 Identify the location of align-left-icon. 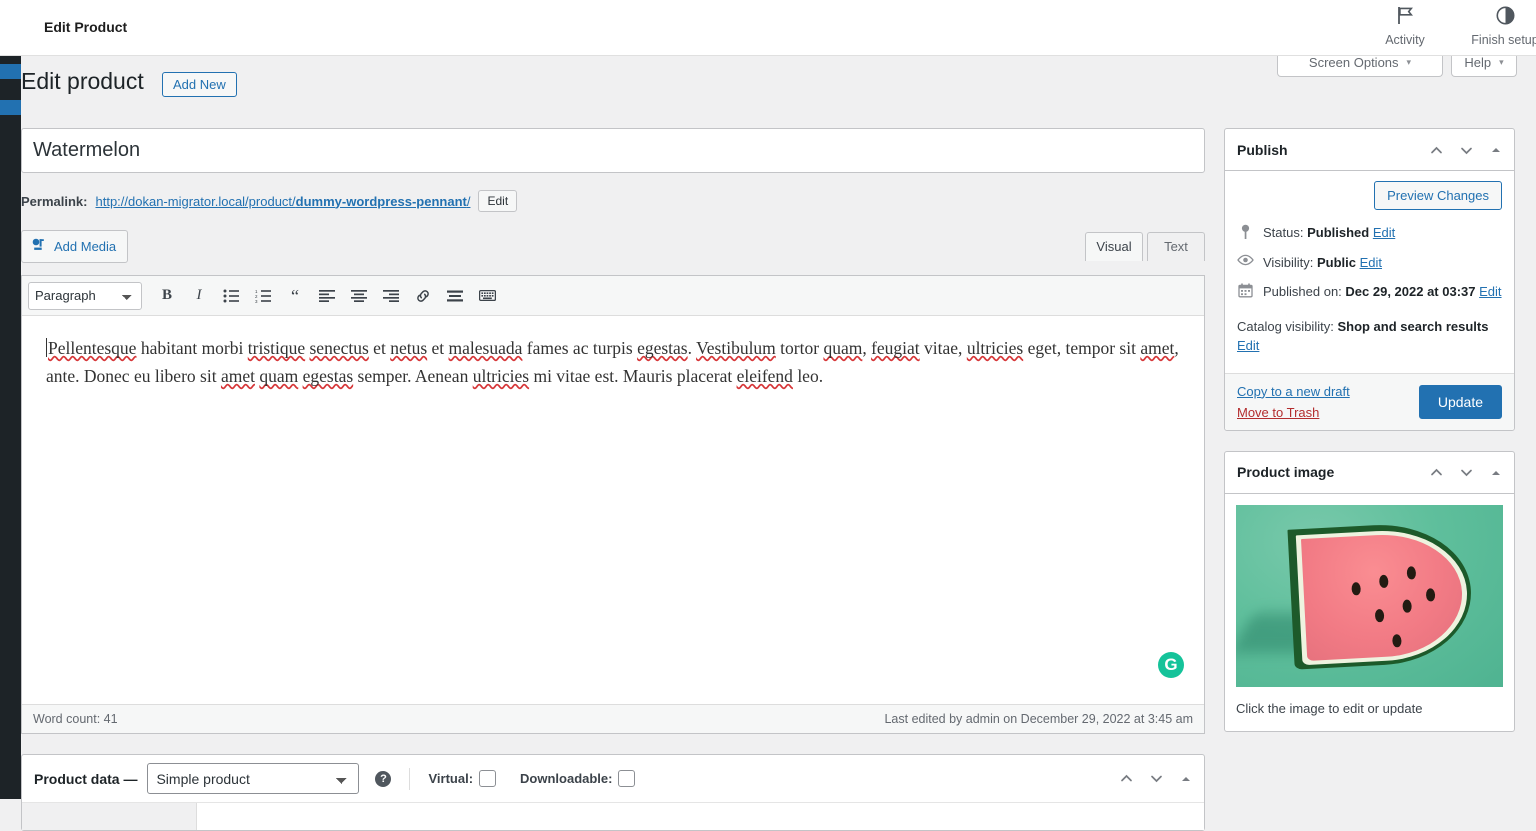
(327, 296).